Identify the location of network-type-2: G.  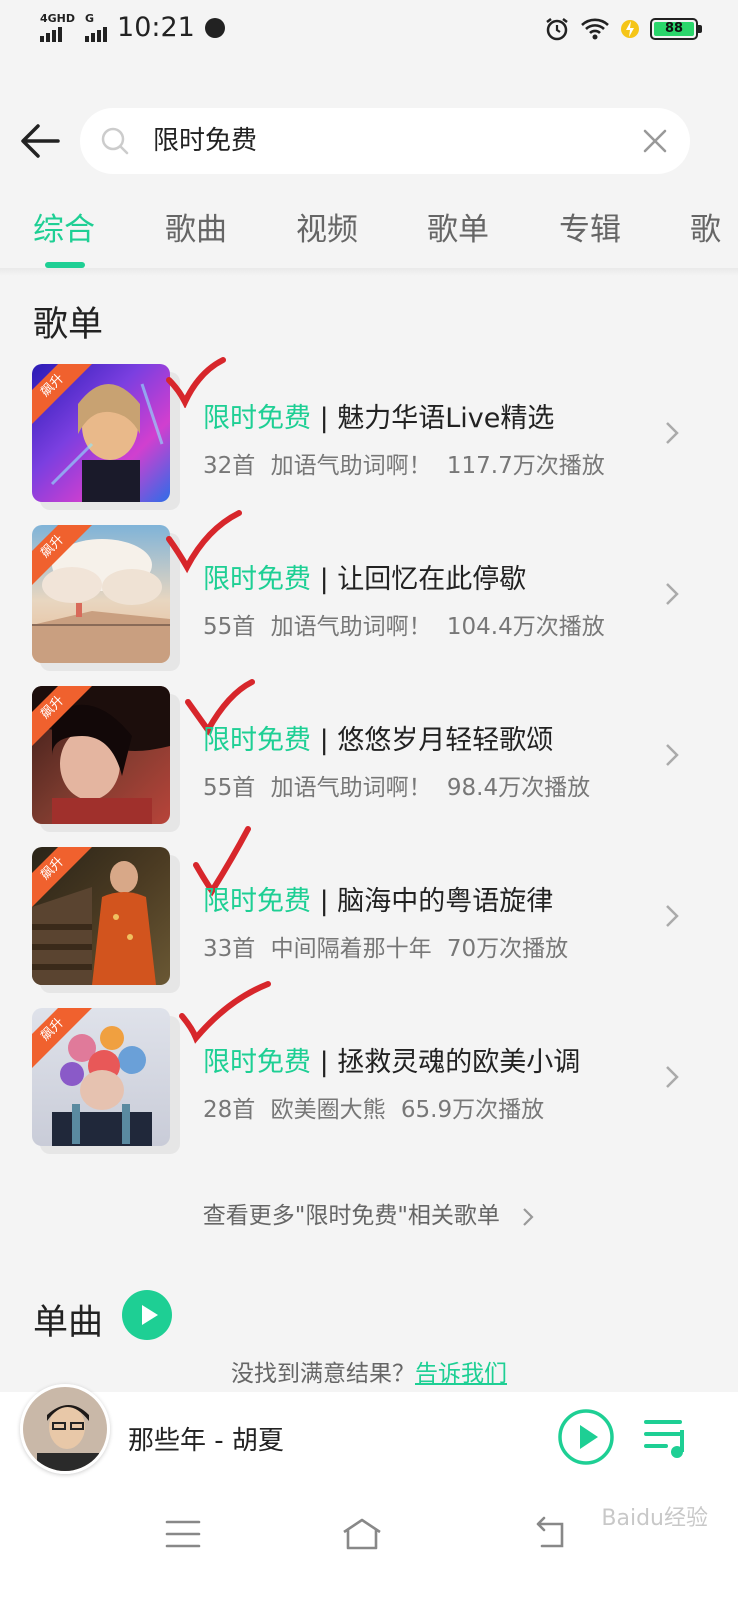
(90, 18).